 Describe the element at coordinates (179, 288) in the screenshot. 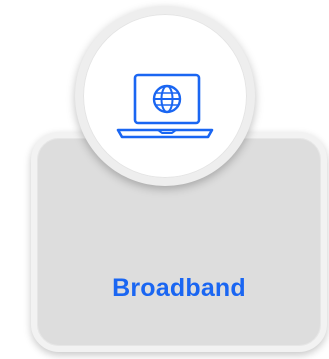

I see `tile-label: Broadband` at that location.